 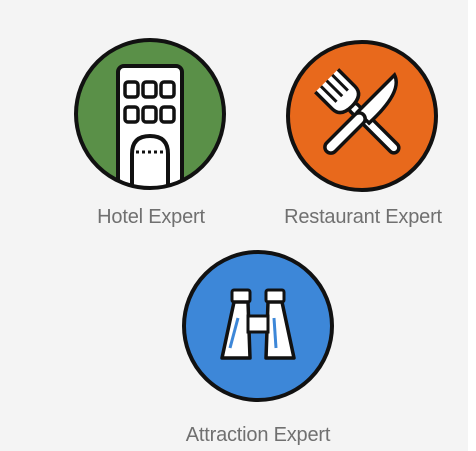 I want to click on restaurant-expert-button, so click(x=362, y=116).